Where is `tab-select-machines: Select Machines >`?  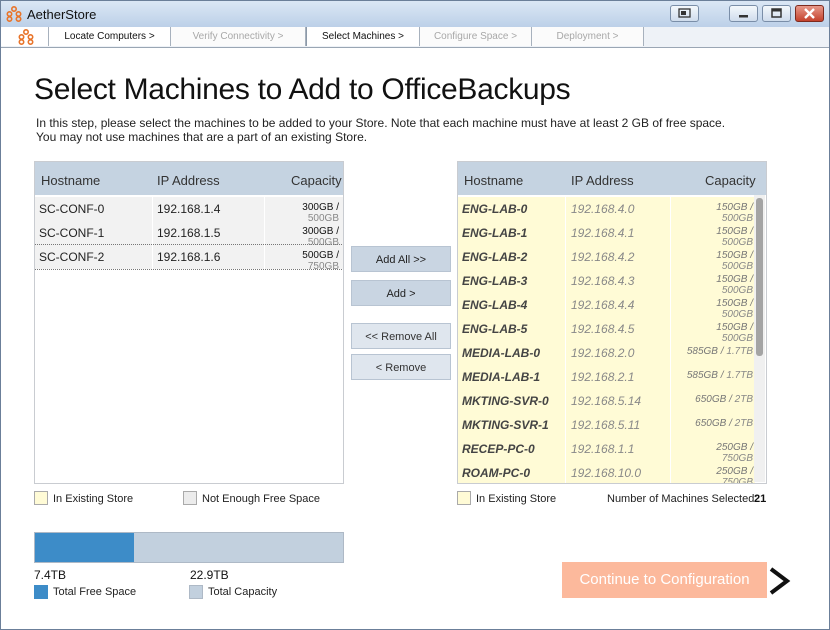 tab-select-machines: Select Machines > is located at coordinates (363, 36).